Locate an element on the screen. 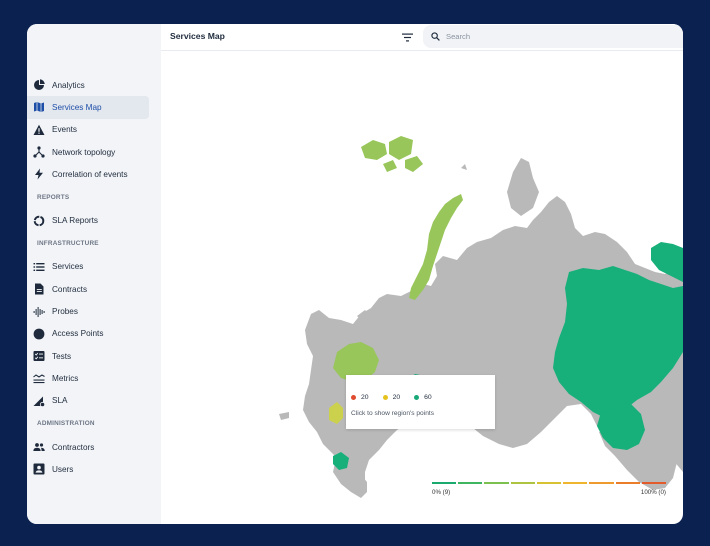 This screenshot has height=546, width=710. sidebar-item-tests: Tests is located at coordinates (88, 356).